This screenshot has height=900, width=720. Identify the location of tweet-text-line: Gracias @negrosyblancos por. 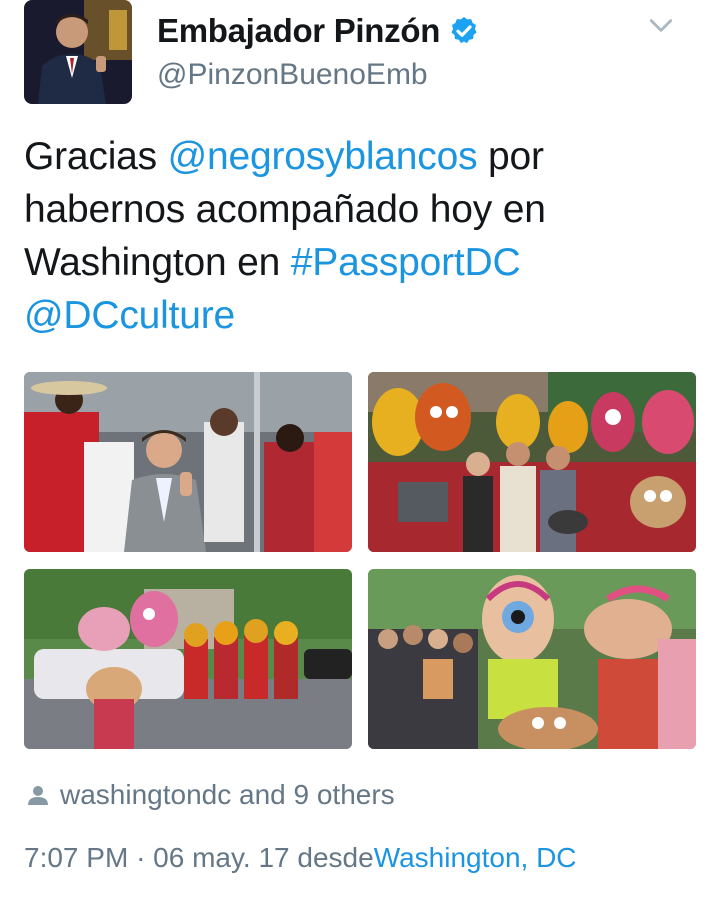
(359, 156).